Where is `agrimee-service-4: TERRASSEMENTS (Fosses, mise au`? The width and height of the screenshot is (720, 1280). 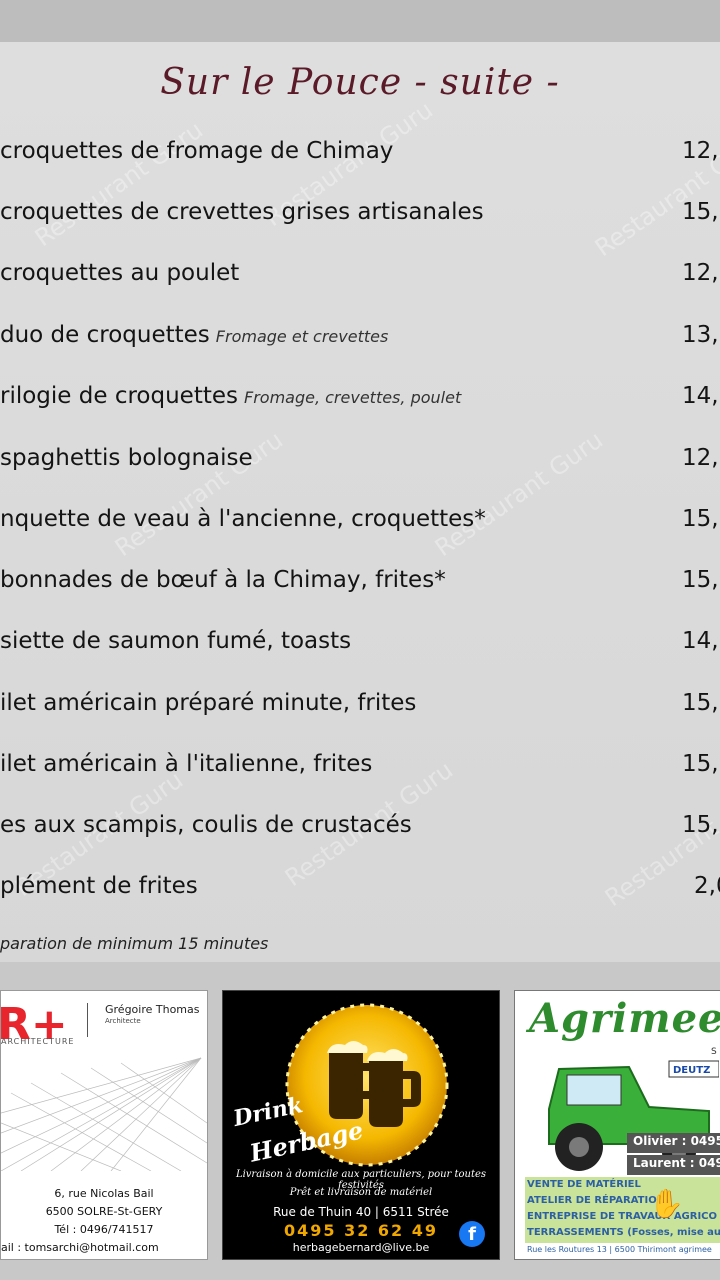 agrimee-service-4: TERRASSEMENTS (Fosses, mise au is located at coordinates (623, 1232).